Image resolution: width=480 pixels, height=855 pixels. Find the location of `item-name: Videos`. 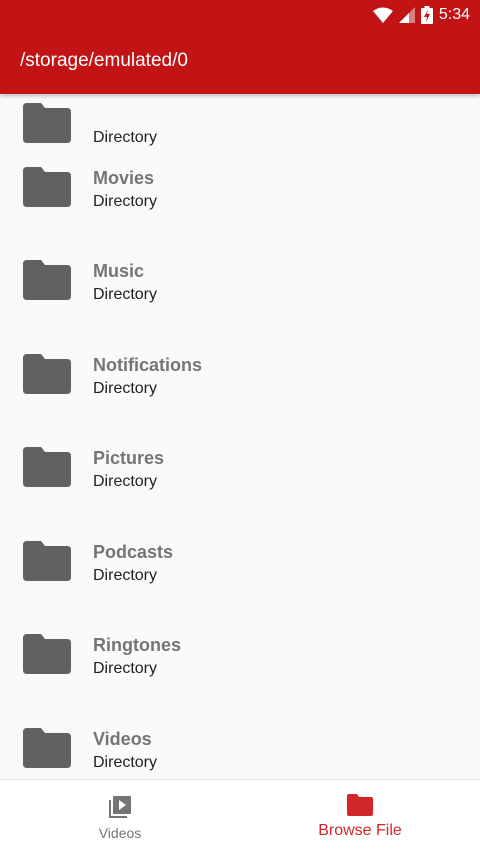

item-name: Videos is located at coordinates (122, 739).